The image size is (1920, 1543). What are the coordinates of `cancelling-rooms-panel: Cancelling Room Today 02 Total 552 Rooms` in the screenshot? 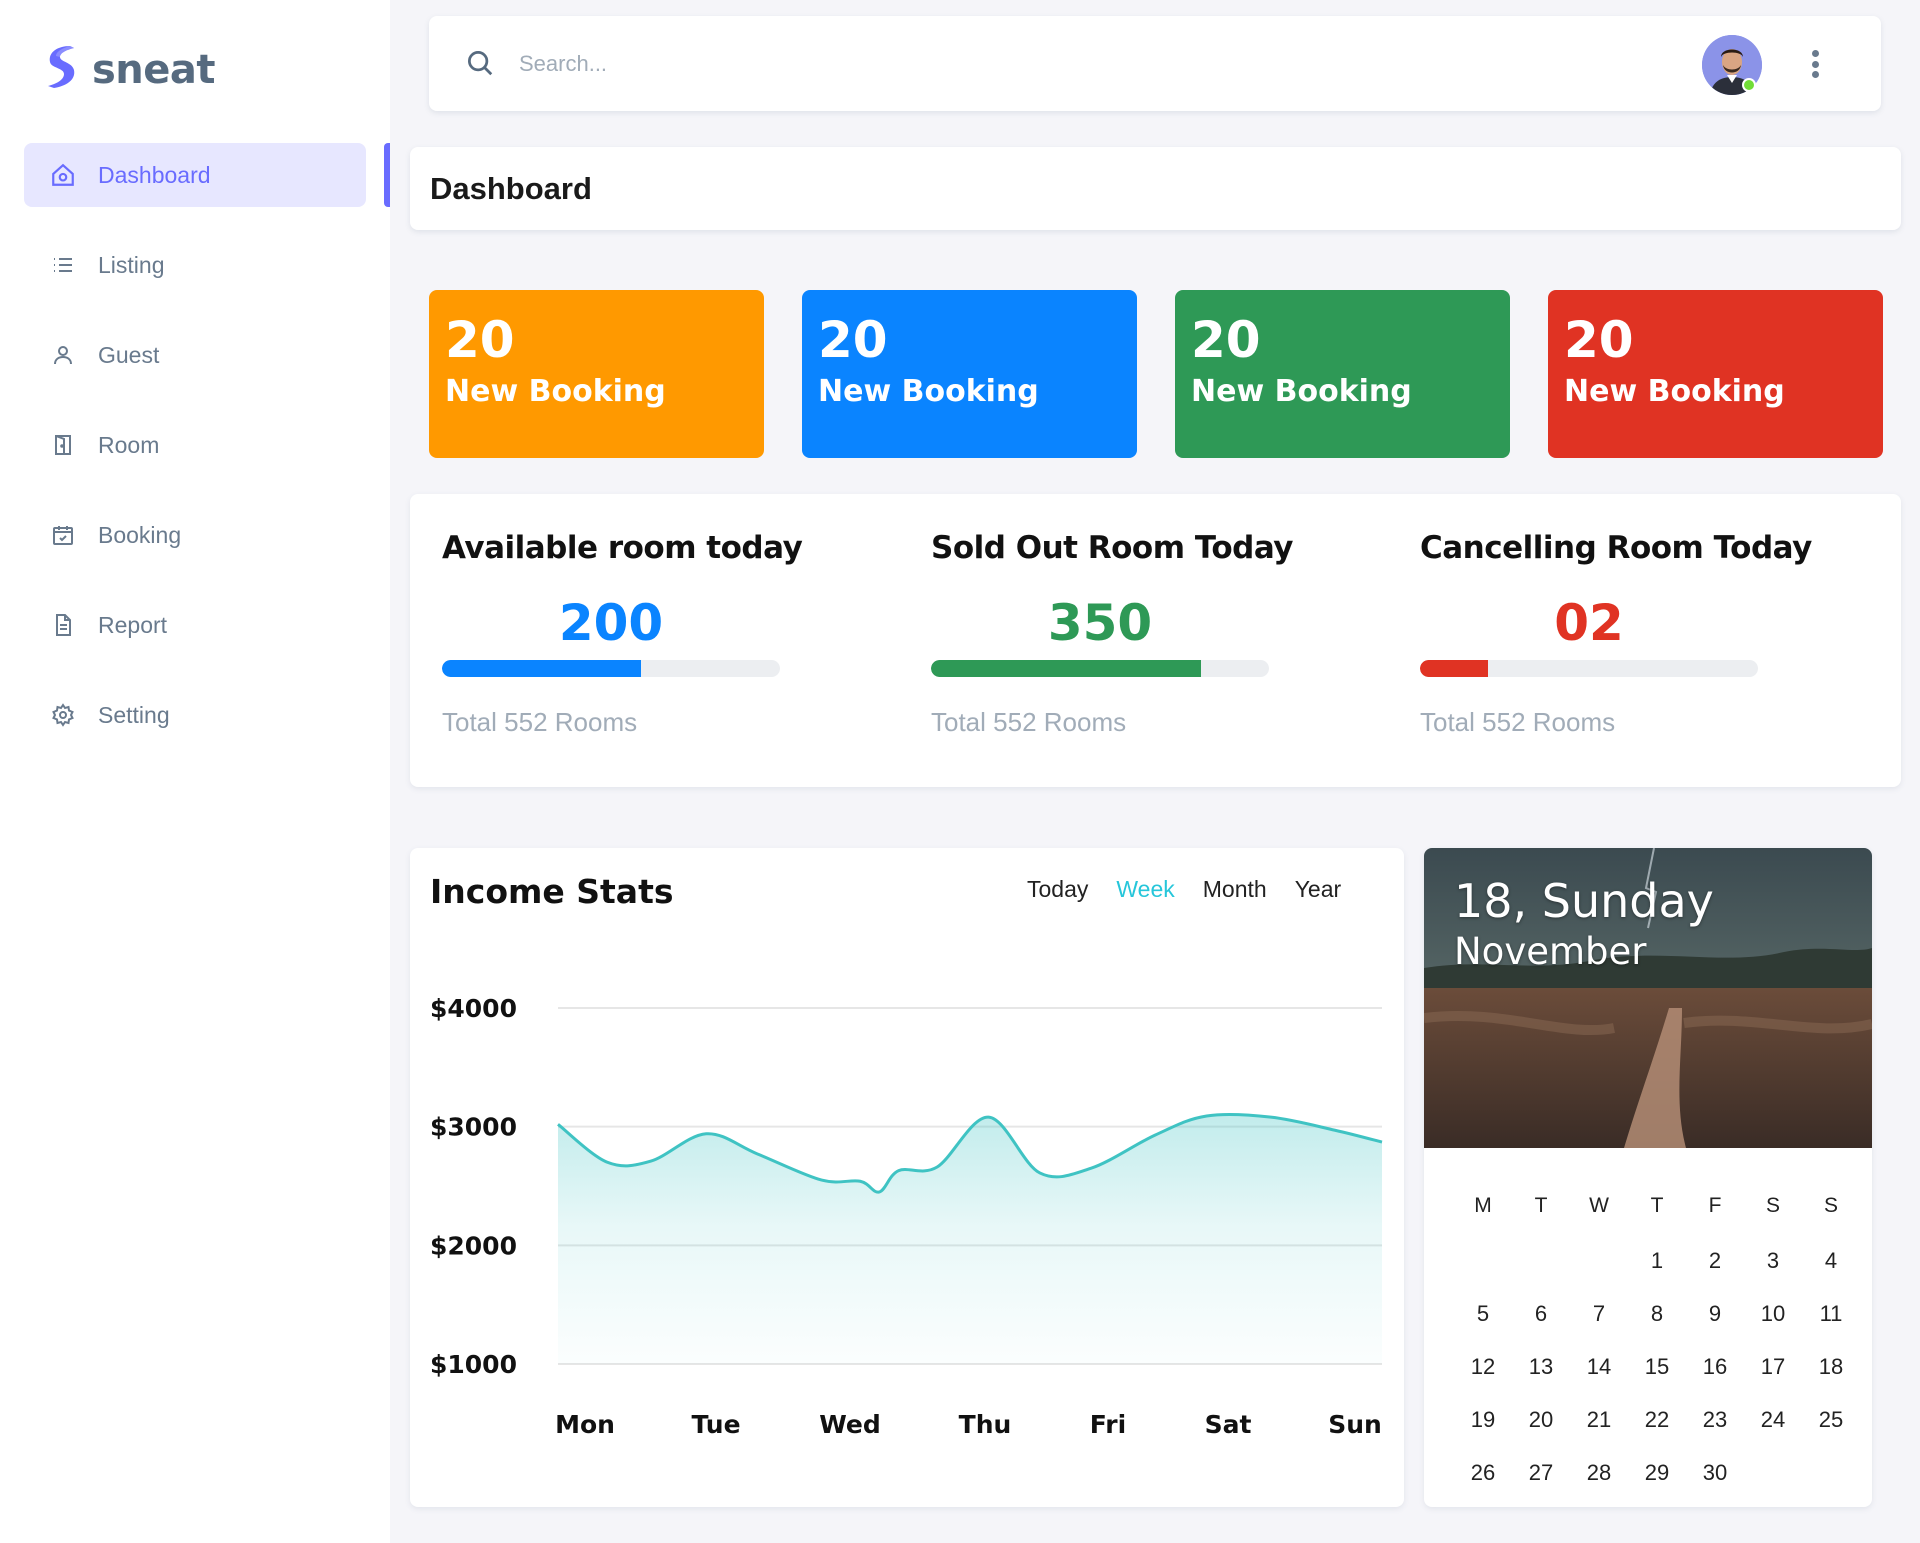 It's located at (1630, 634).